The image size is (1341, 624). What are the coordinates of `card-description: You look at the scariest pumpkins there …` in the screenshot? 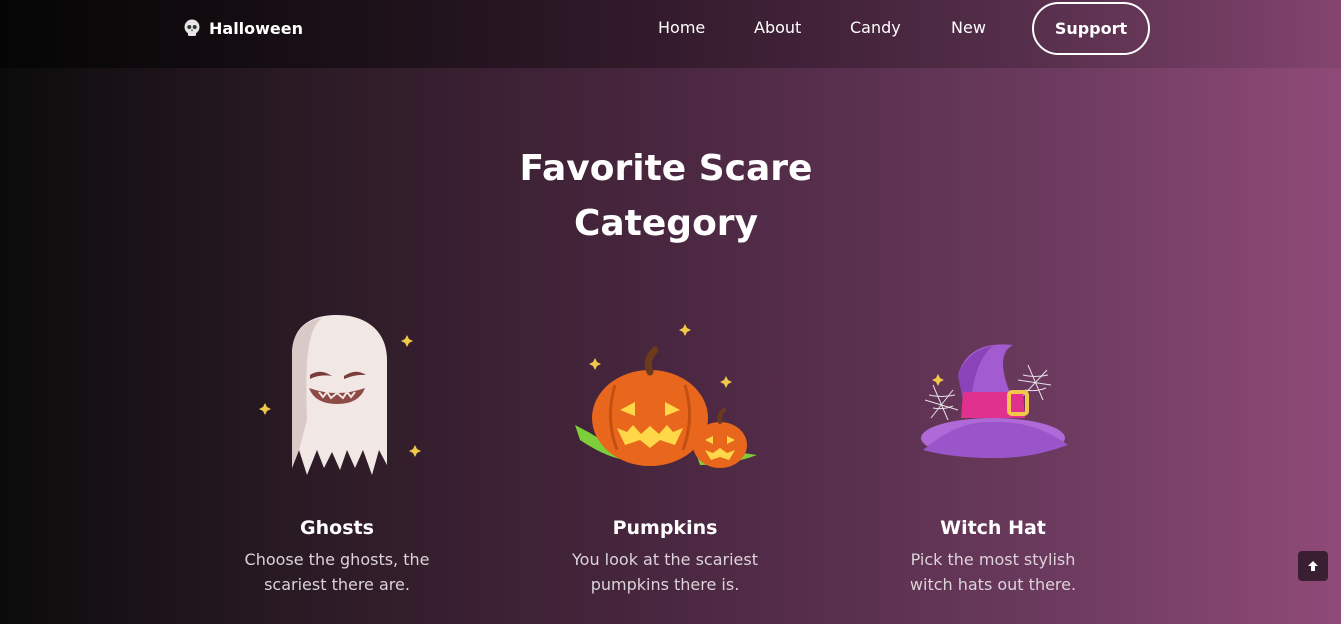 It's located at (665, 572).